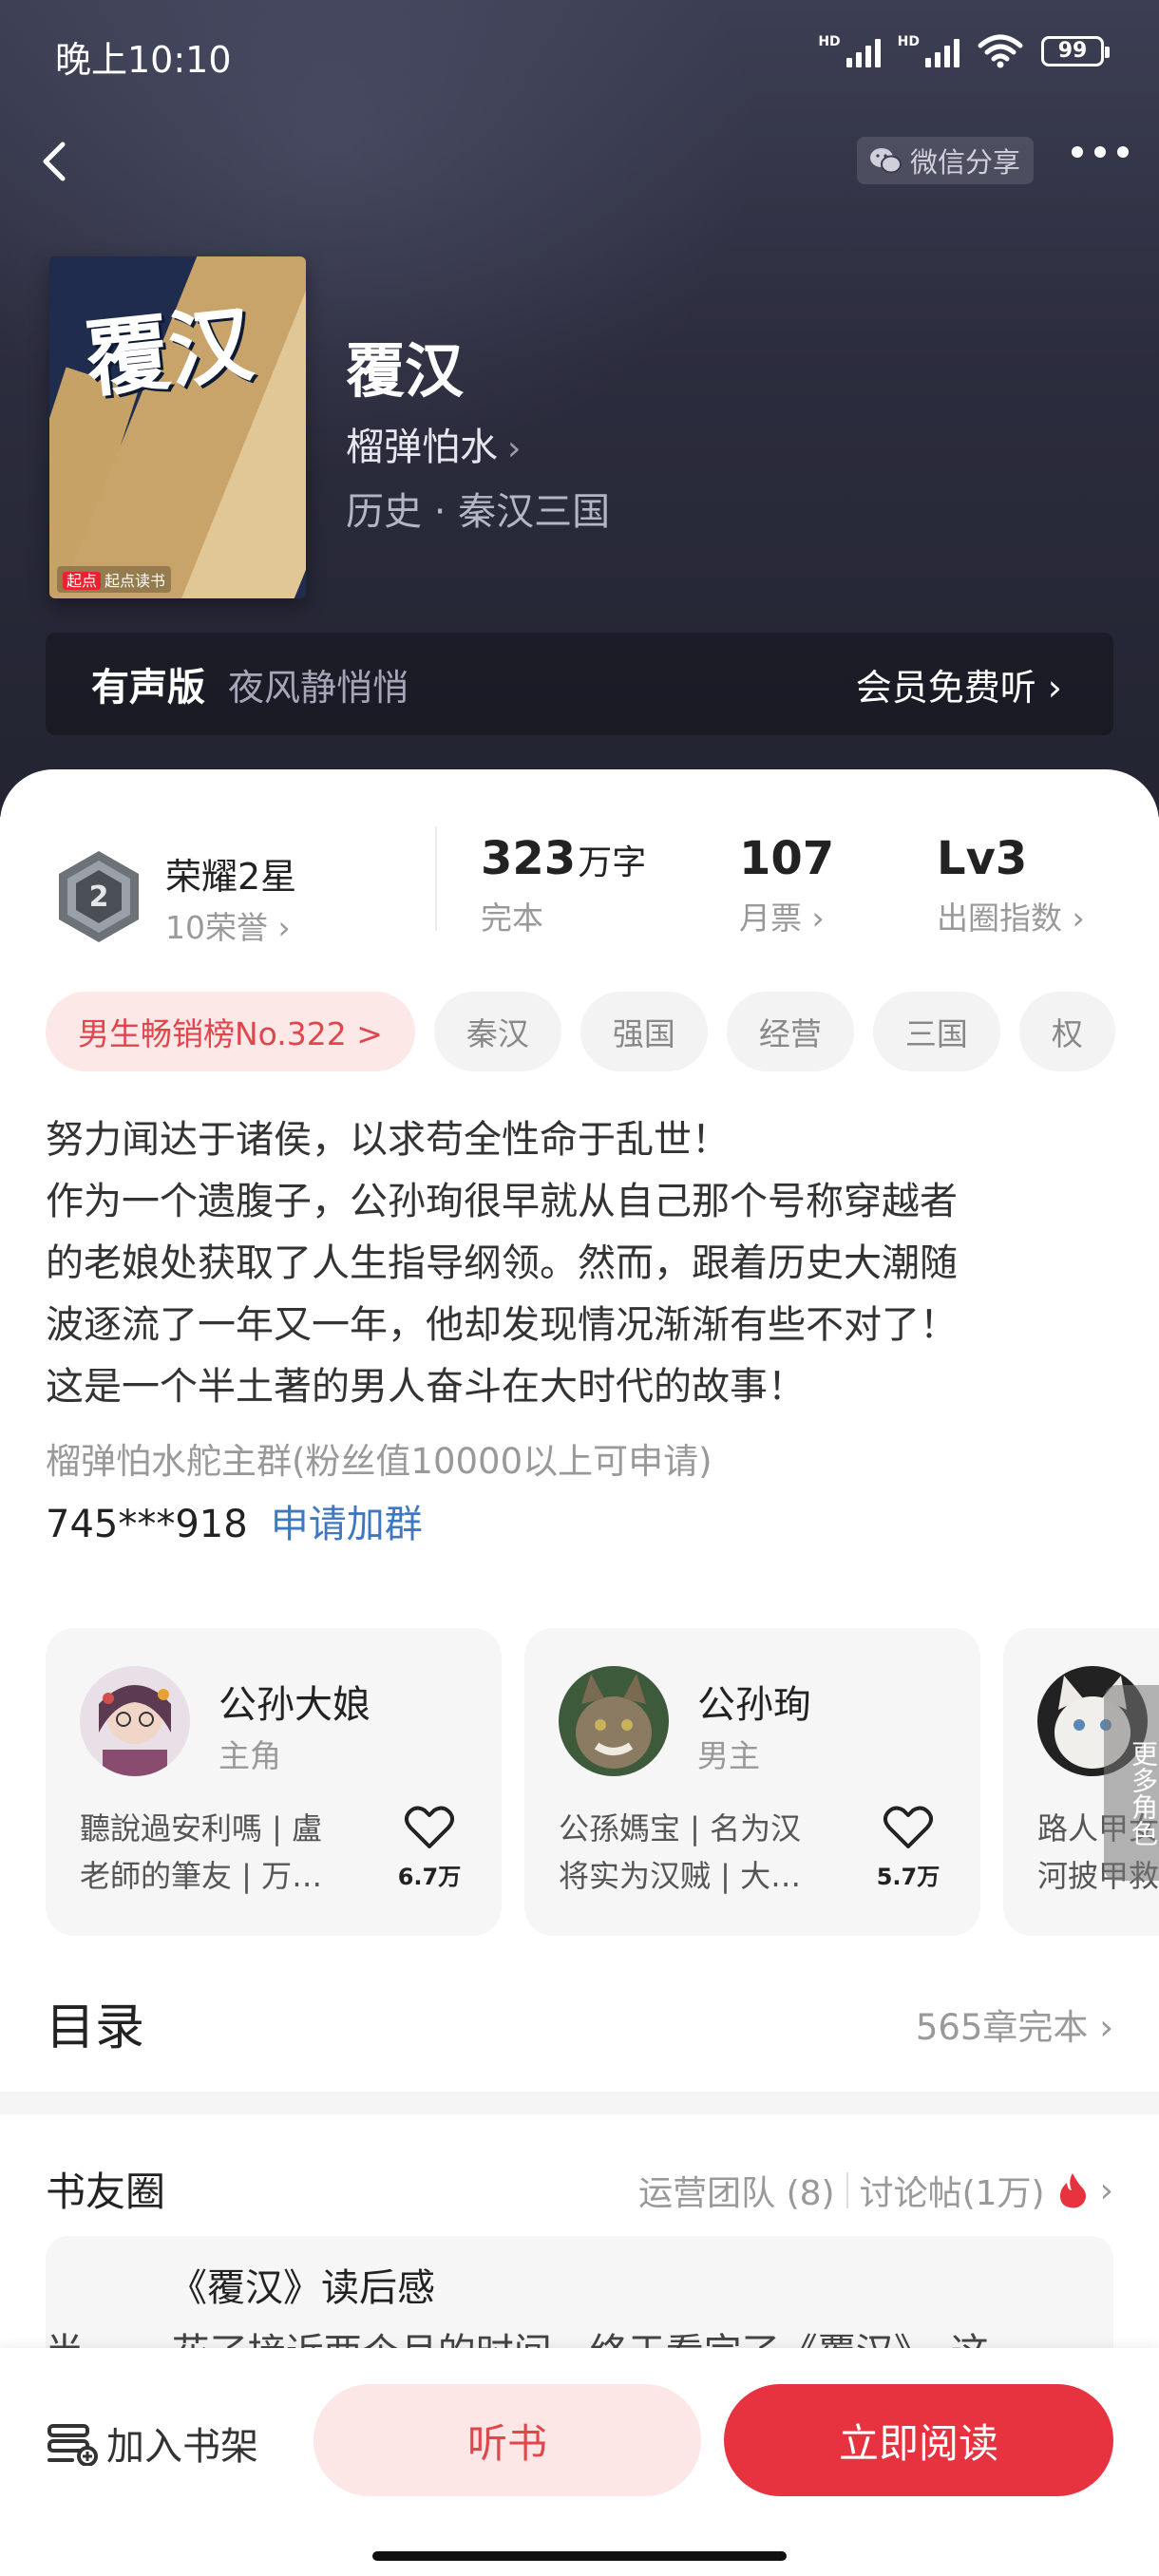 Image resolution: width=1159 pixels, height=2576 pixels. Describe the element at coordinates (936, 1031) in the screenshot. I see `tag-item: 三国` at that location.